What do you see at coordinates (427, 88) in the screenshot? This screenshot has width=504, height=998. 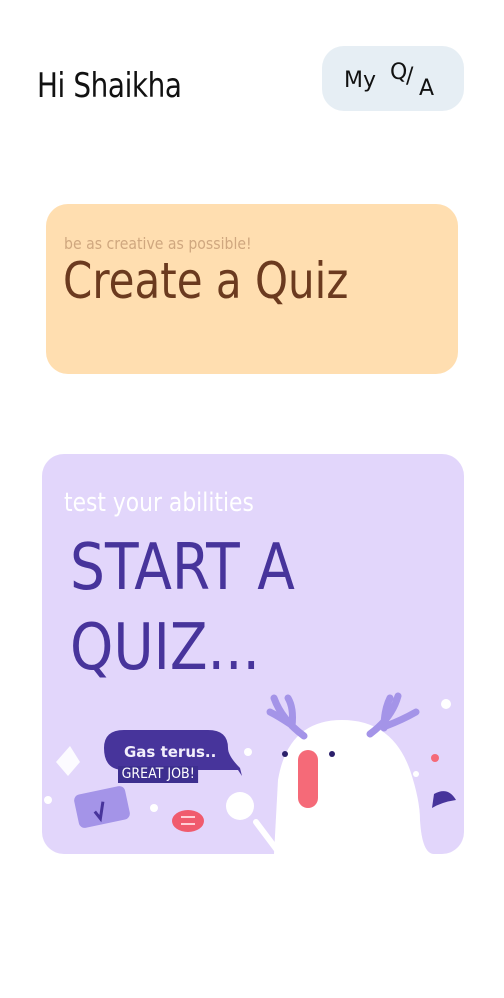 I see `a-label: A` at bounding box center [427, 88].